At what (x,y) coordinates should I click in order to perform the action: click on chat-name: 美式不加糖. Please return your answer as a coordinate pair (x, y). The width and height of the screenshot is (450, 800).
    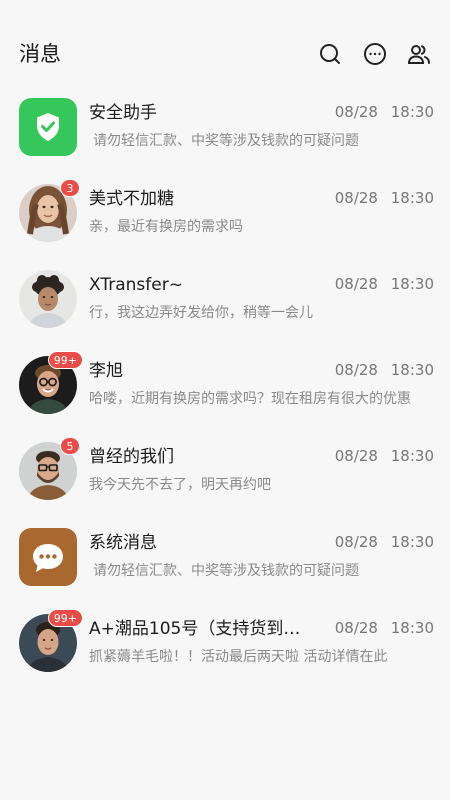
    Looking at the image, I should click on (131, 199).